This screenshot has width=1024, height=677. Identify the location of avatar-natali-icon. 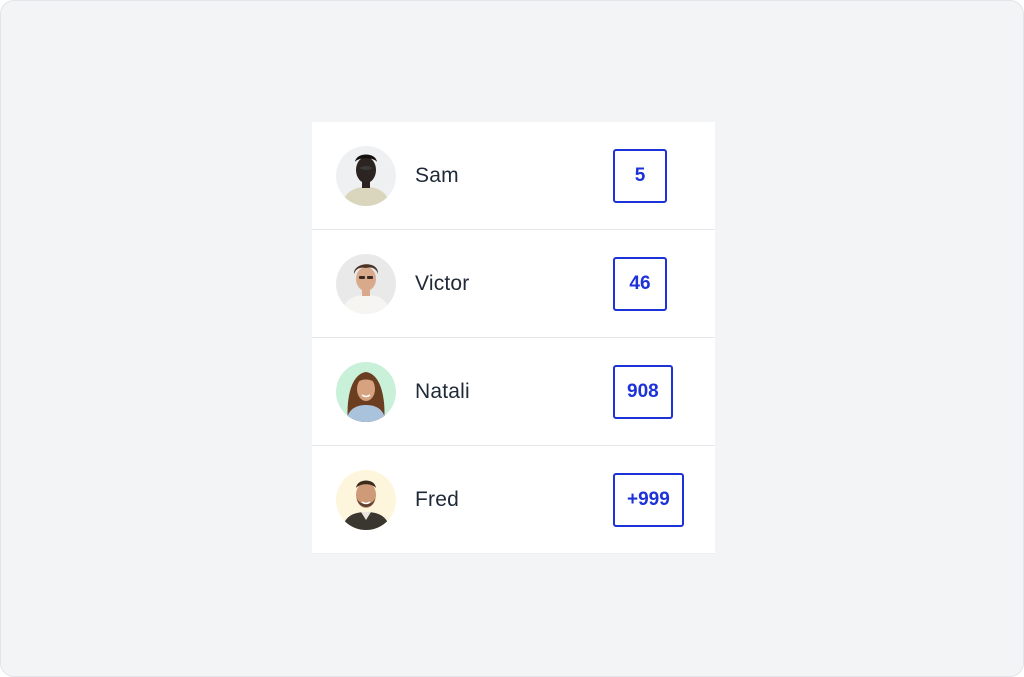
(366, 392).